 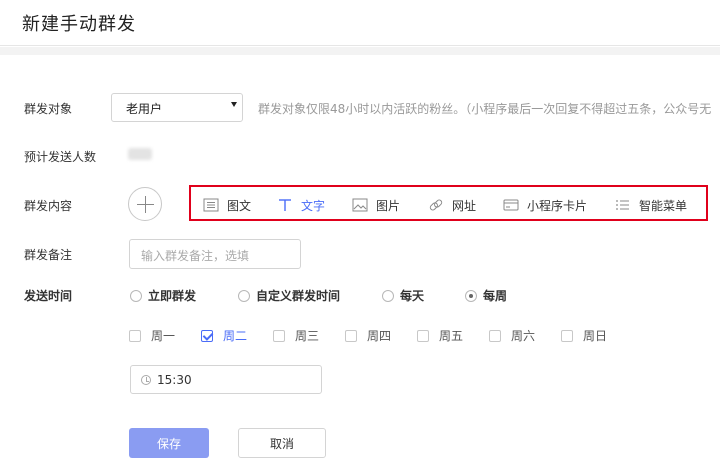 What do you see at coordinates (239, 205) in the screenshot?
I see `content-type-label: 图文` at bounding box center [239, 205].